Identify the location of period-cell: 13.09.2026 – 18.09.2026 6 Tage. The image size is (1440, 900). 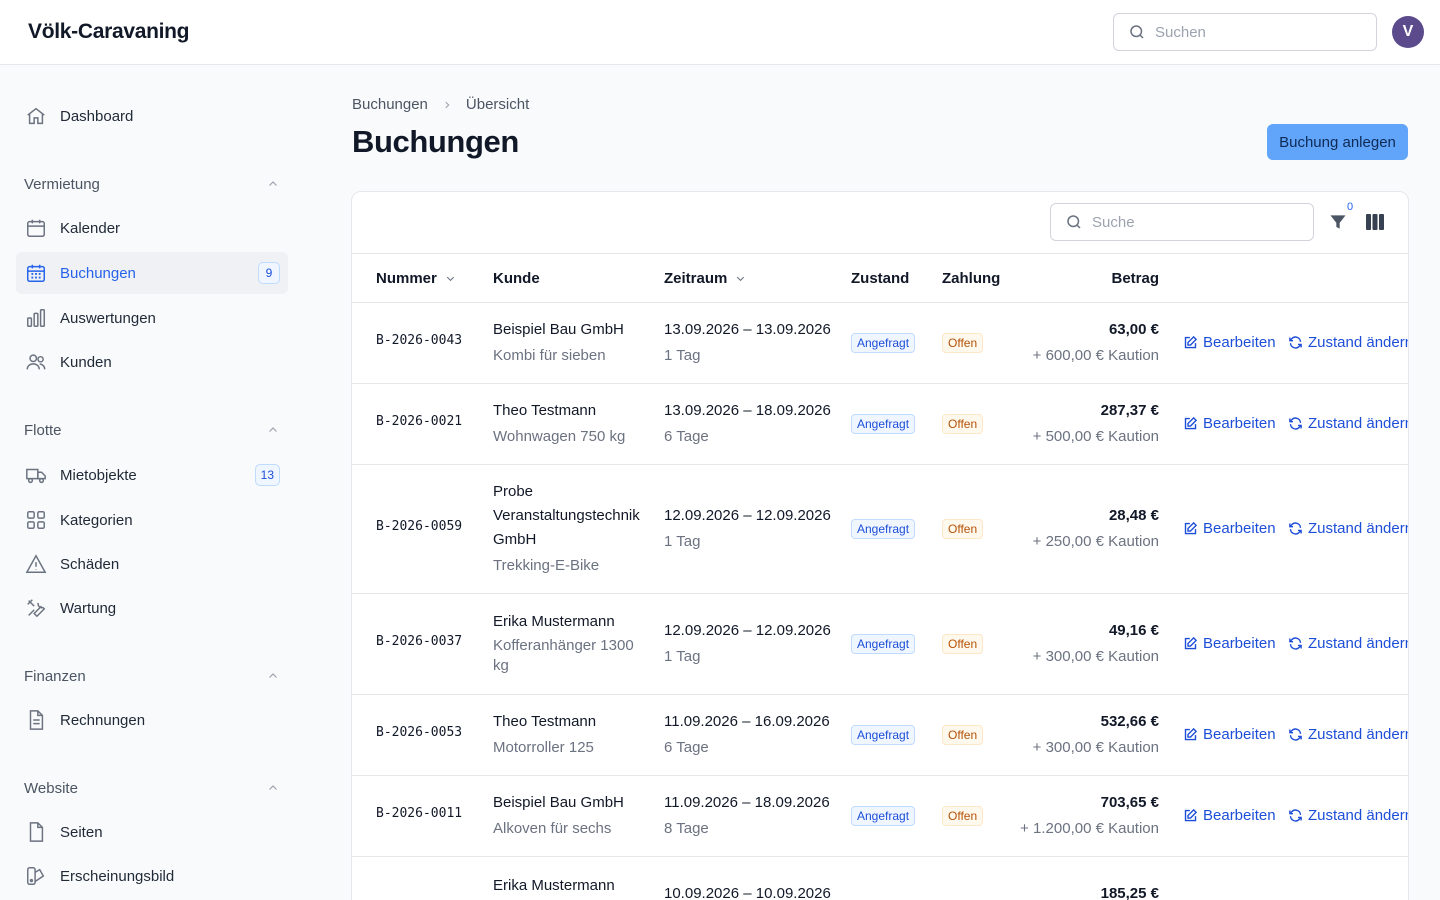
(747, 424).